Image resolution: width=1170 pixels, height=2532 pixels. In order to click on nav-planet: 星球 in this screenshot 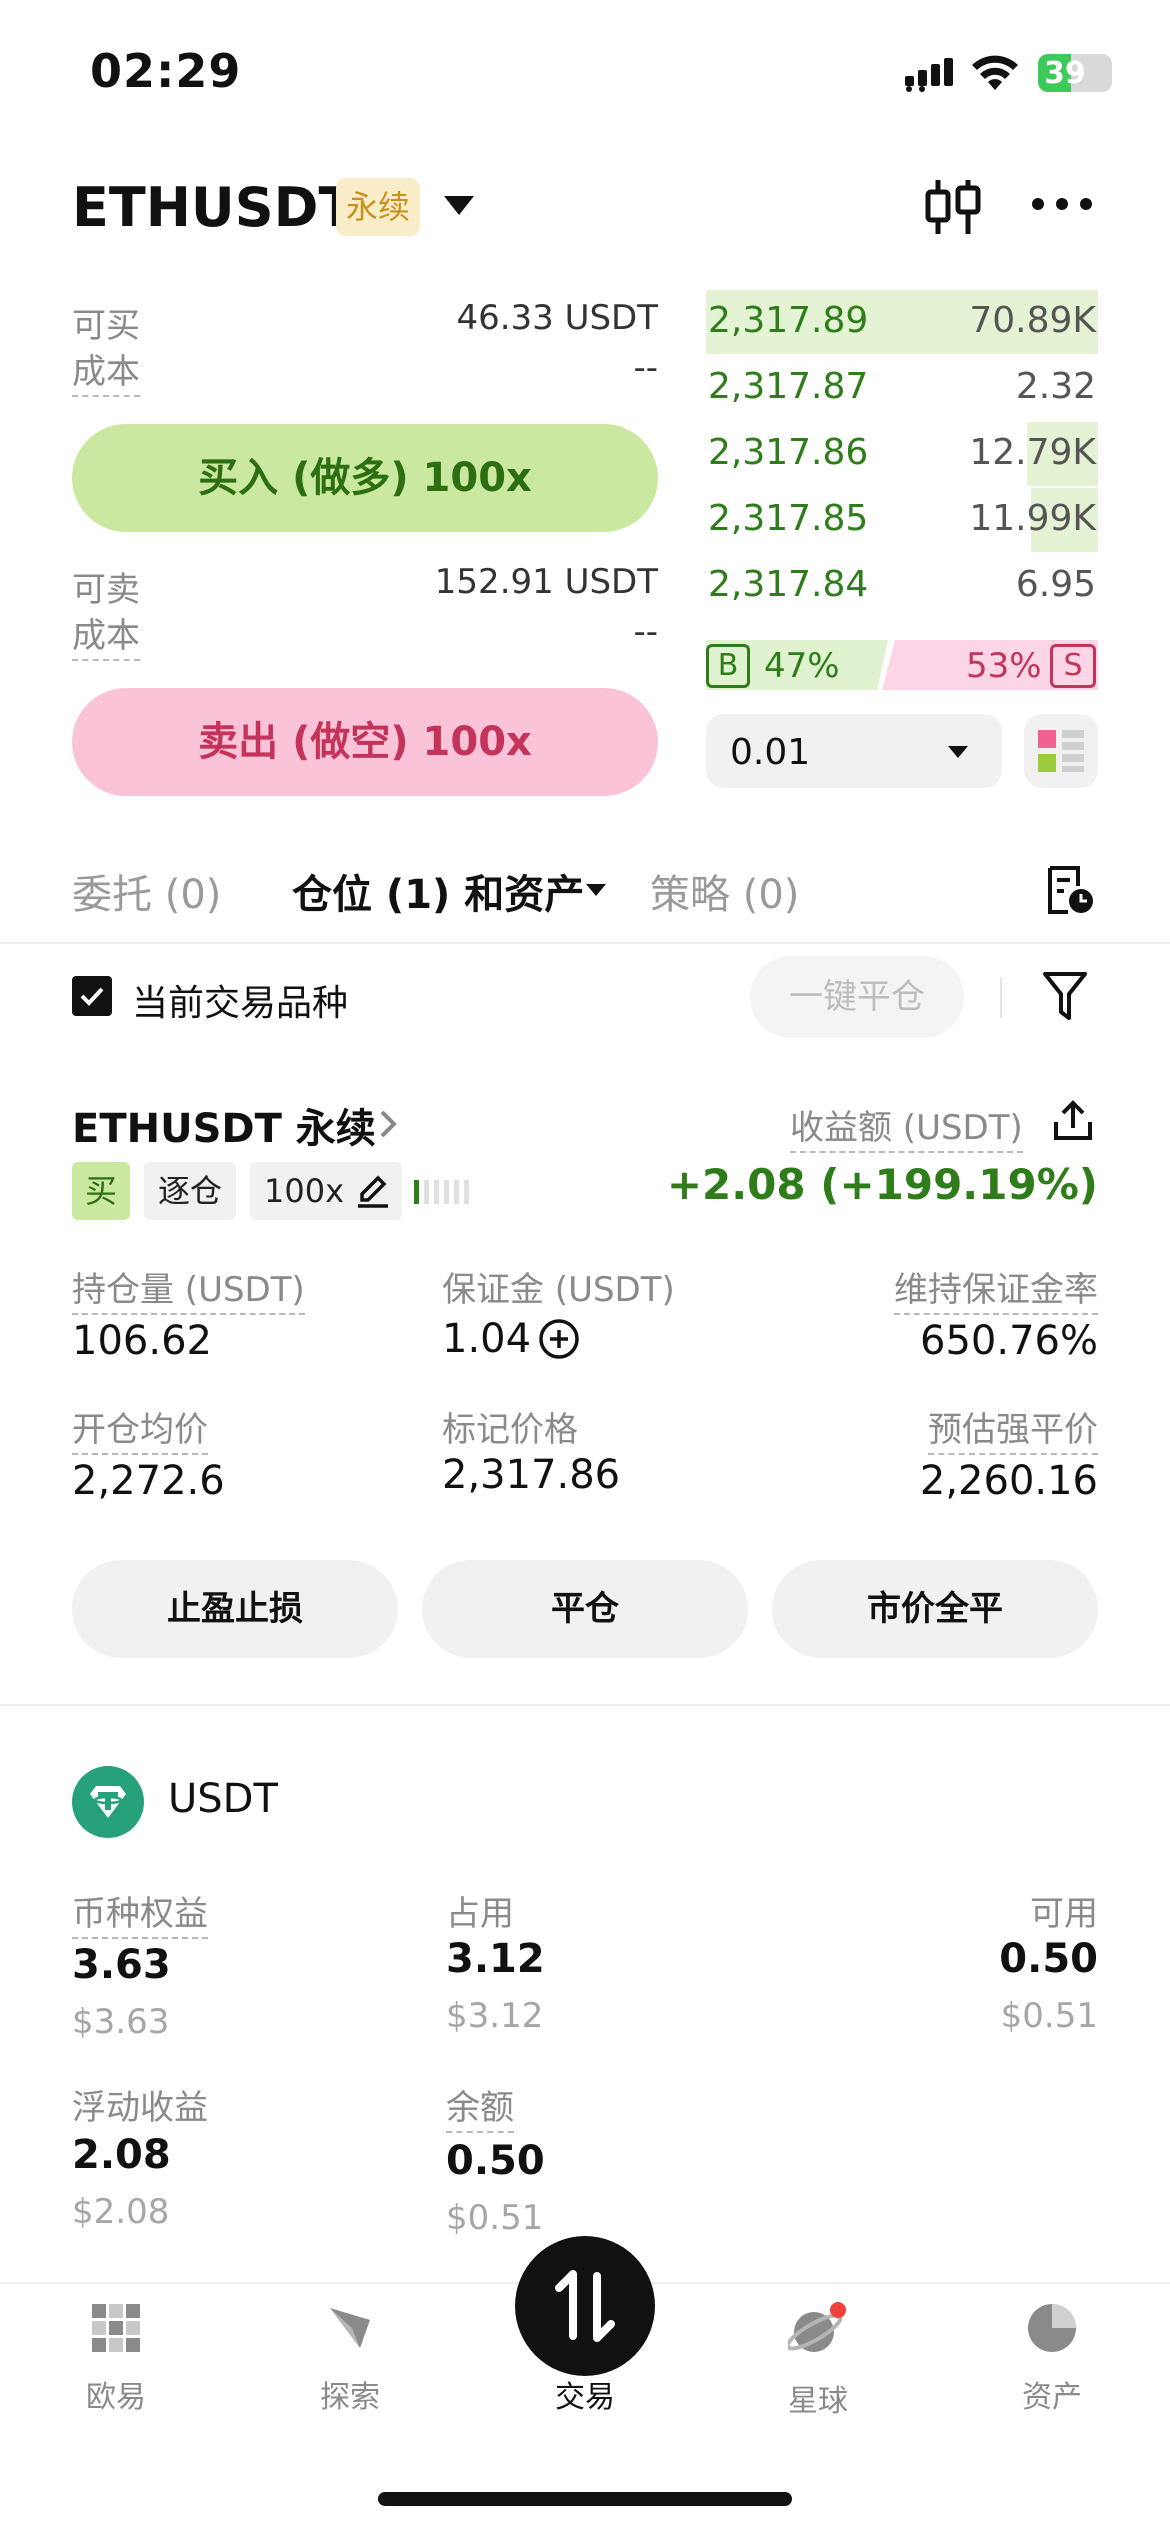, I will do `click(818, 2361)`.